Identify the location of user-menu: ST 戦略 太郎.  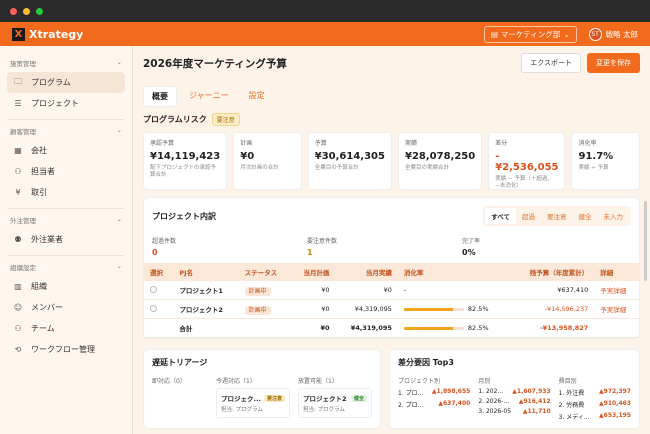
(613, 34).